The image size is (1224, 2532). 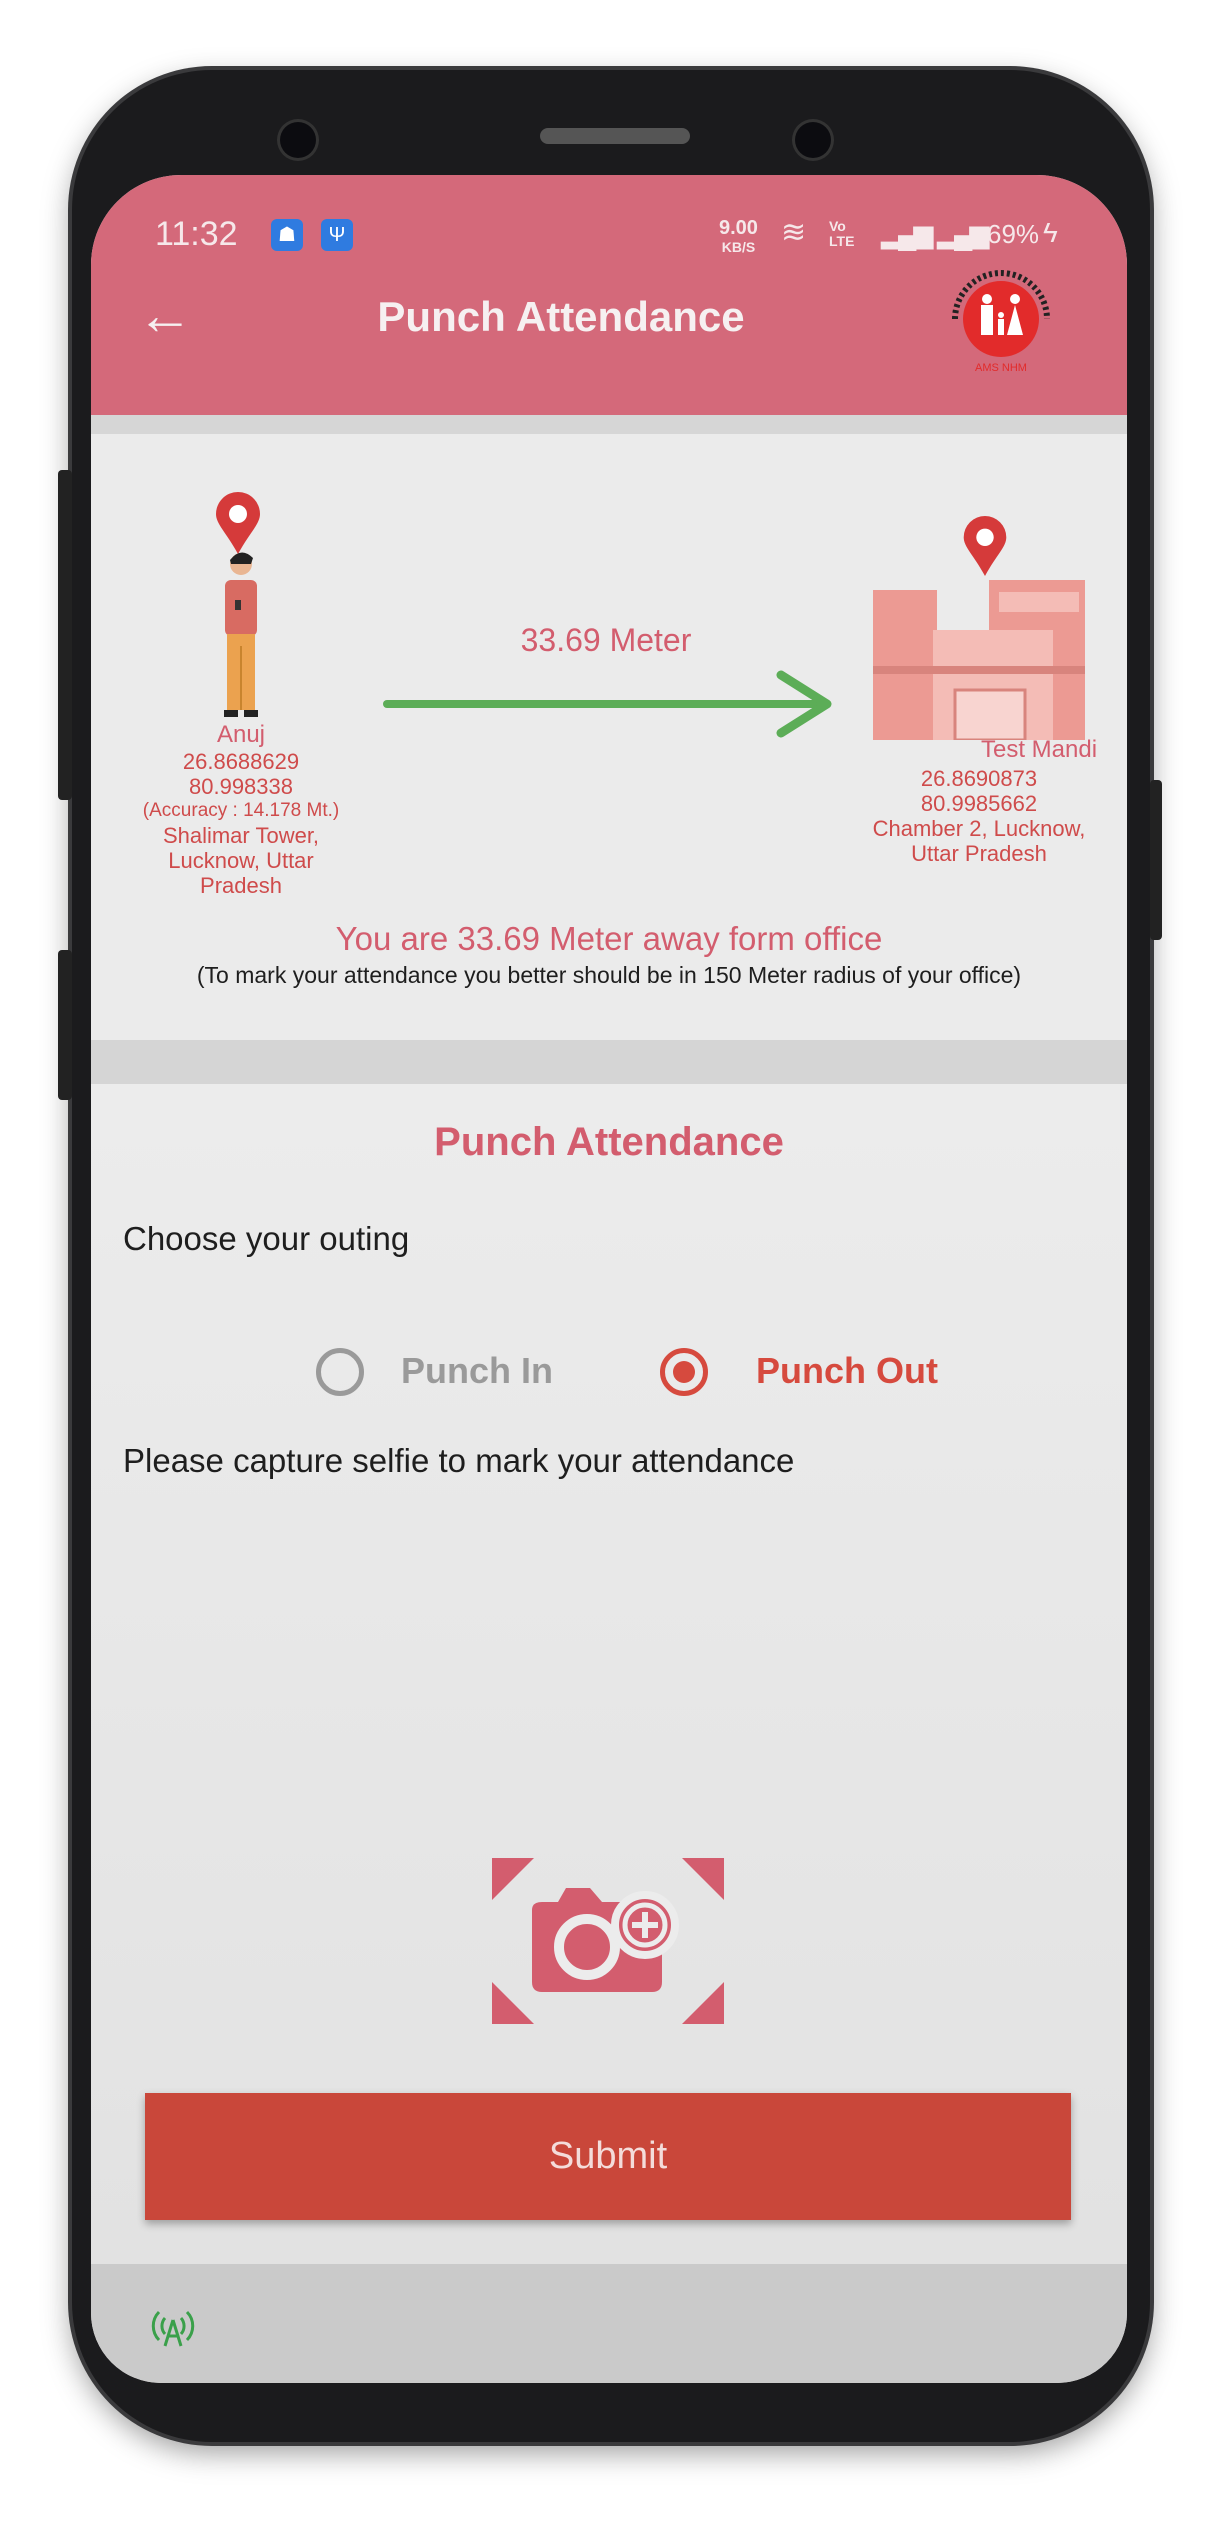 I want to click on status-time: 11:32, so click(x=196, y=234).